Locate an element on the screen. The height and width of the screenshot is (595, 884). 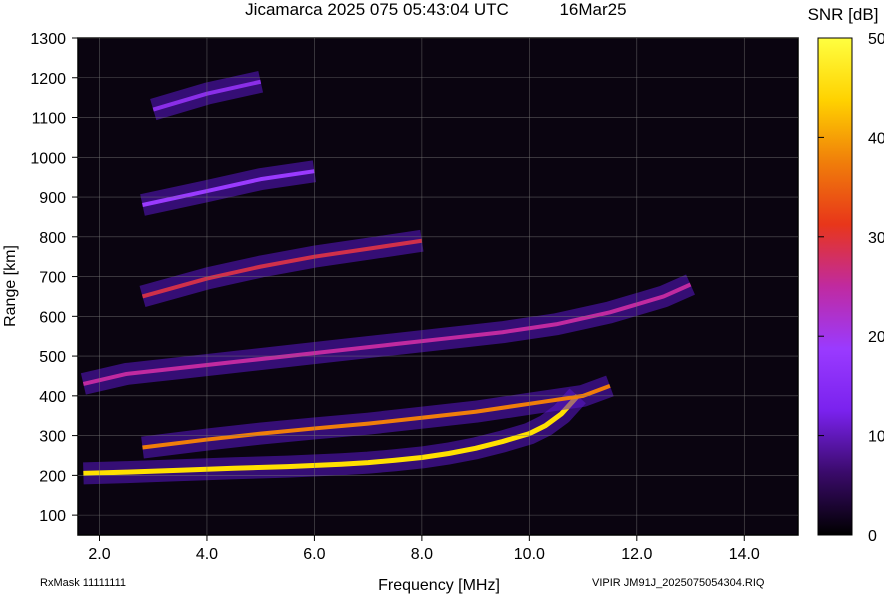
x-tick-label: 6.0 is located at coordinates (314, 554).